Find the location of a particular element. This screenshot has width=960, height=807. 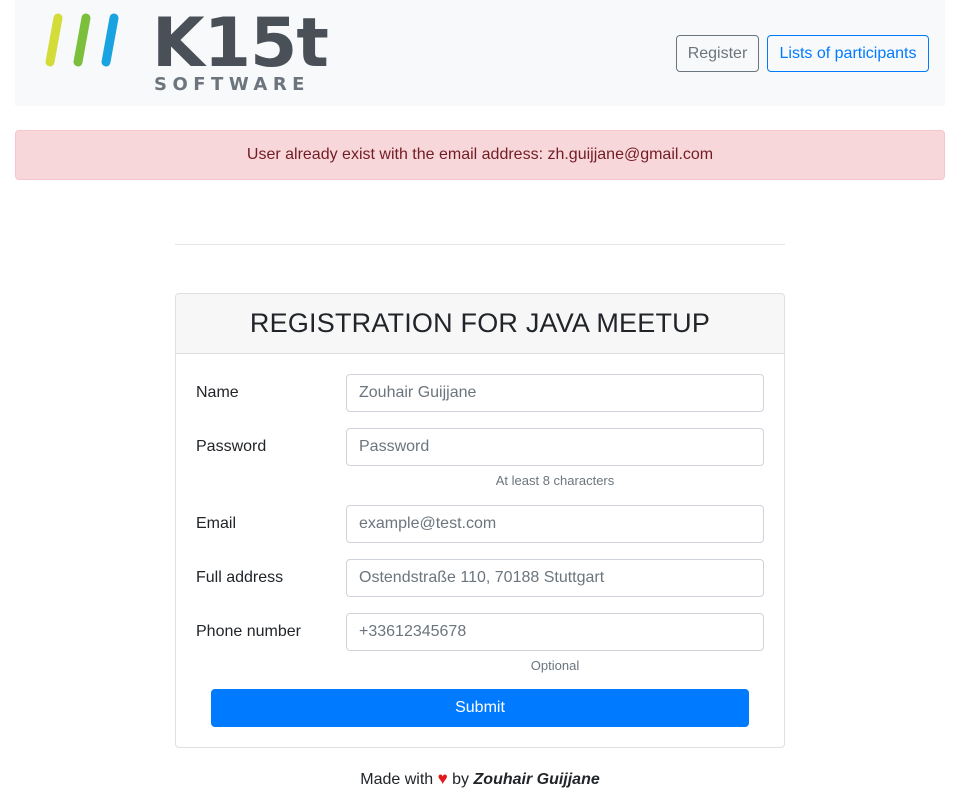

name-row: Name is located at coordinates (480, 393).